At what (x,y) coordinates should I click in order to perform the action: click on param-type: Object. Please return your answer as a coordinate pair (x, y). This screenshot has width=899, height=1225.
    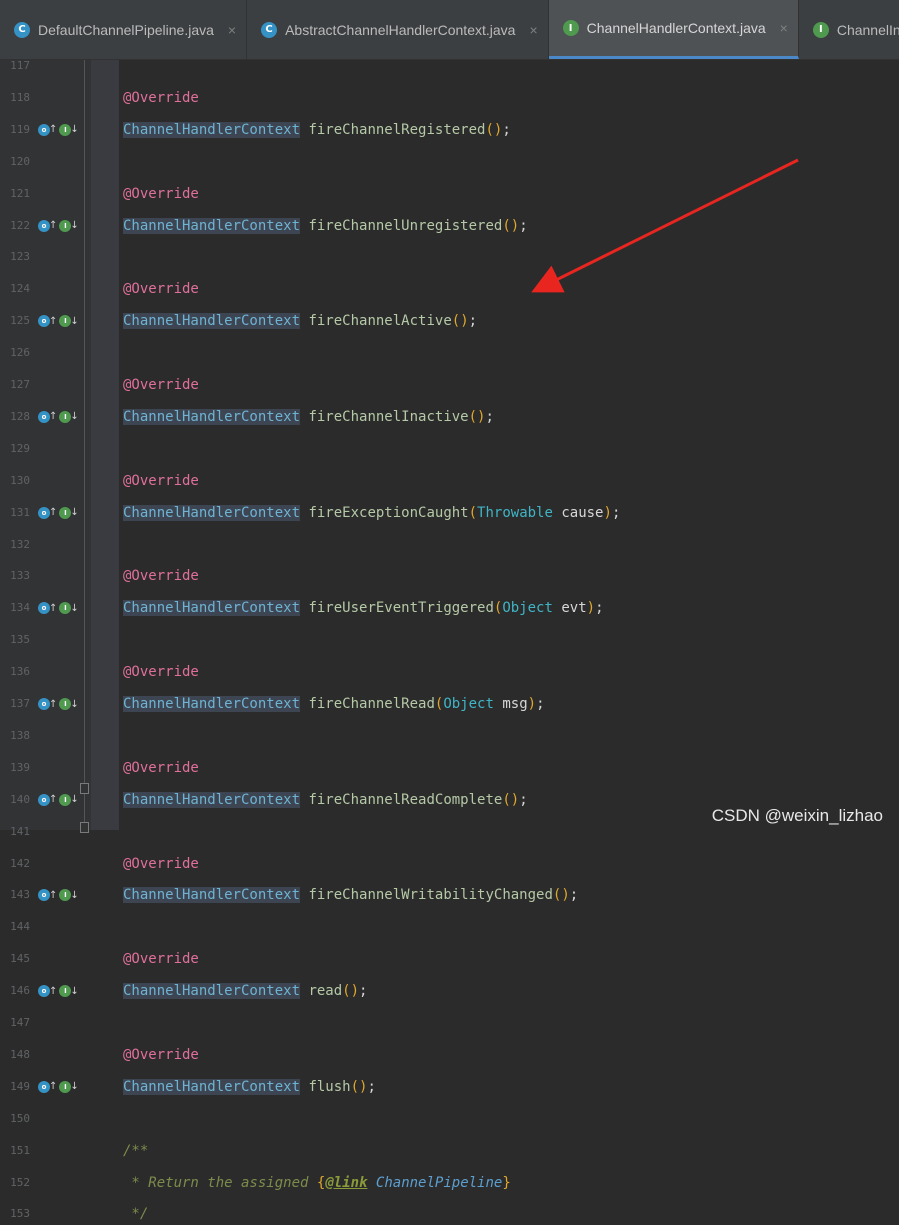
    Looking at the image, I should click on (468, 704).